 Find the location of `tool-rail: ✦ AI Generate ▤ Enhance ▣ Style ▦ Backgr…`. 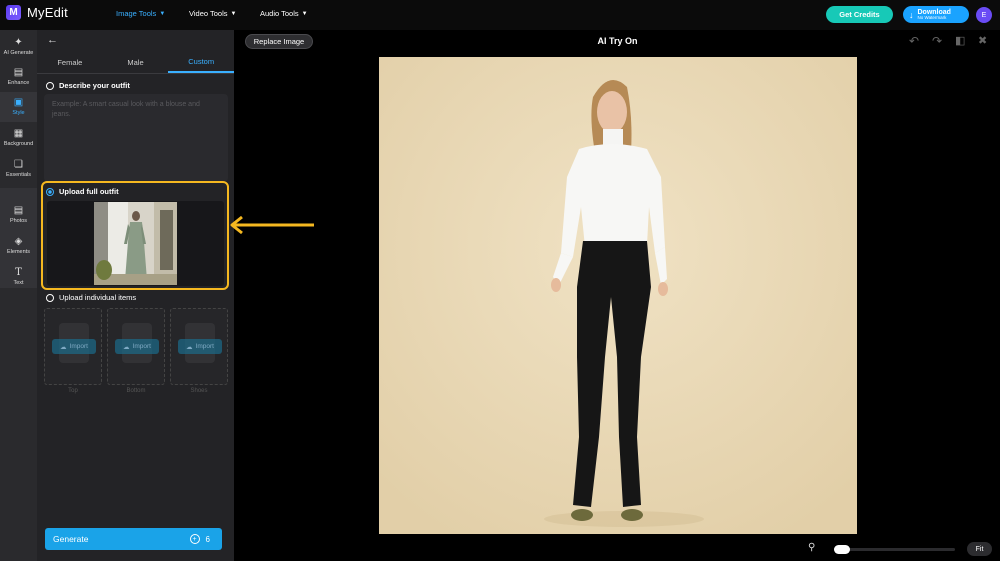

tool-rail: ✦ AI Generate ▤ Enhance ▣ Style ▦ Backgr… is located at coordinates (18, 295).